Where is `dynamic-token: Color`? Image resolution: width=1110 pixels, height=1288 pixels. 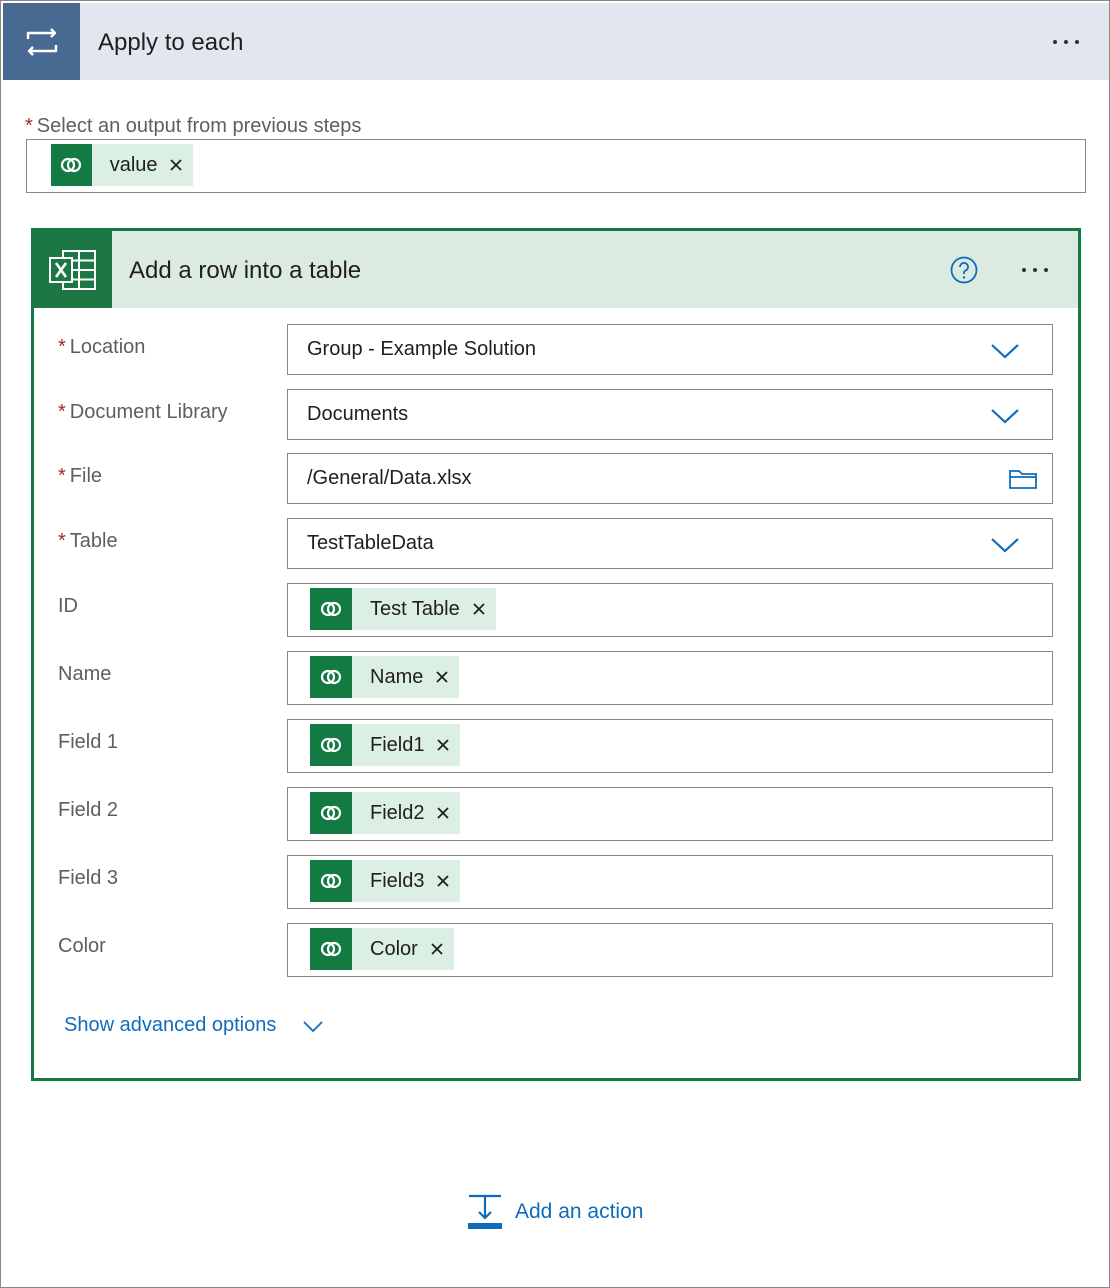 dynamic-token: Color is located at coordinates (382, 949).